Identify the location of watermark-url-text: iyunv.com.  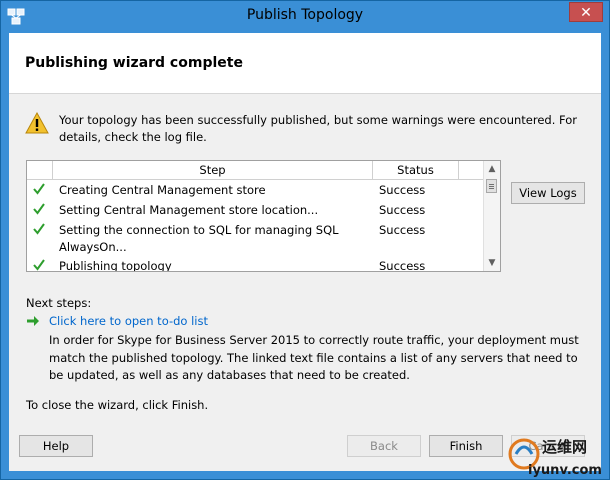
(565, 470).